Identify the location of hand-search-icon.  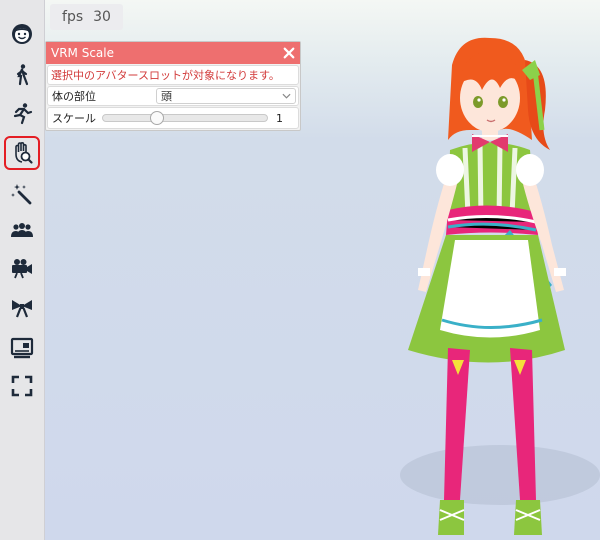
(24, 152).